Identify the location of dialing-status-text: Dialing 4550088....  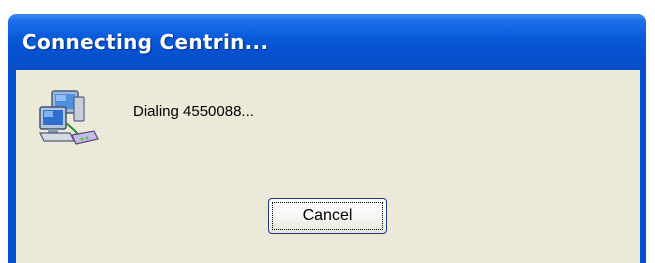
(193, 111).